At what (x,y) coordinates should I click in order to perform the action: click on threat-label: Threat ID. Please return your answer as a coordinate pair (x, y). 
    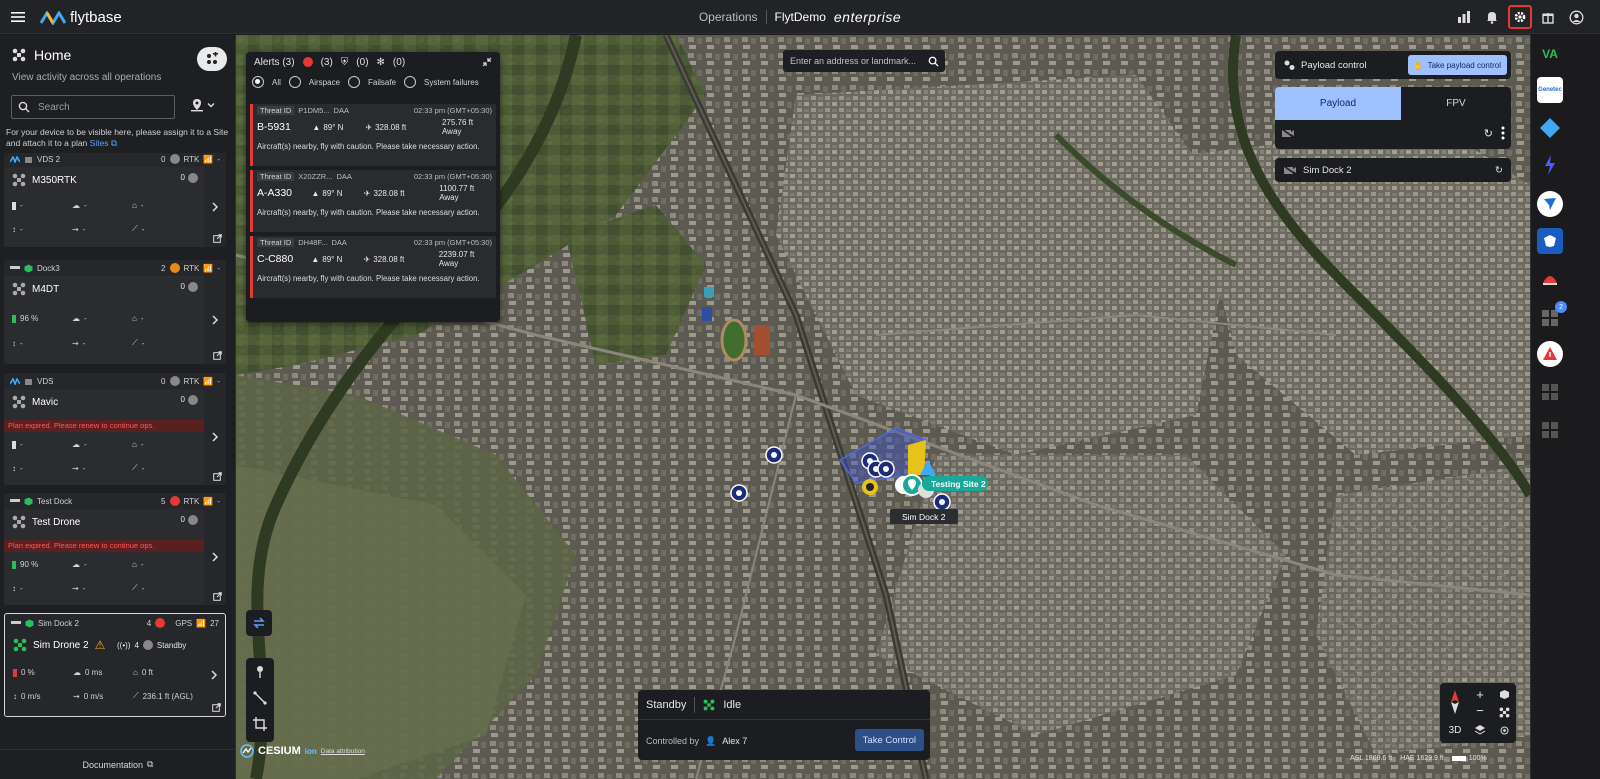
    Looking at the image, I should click on (276, 242).